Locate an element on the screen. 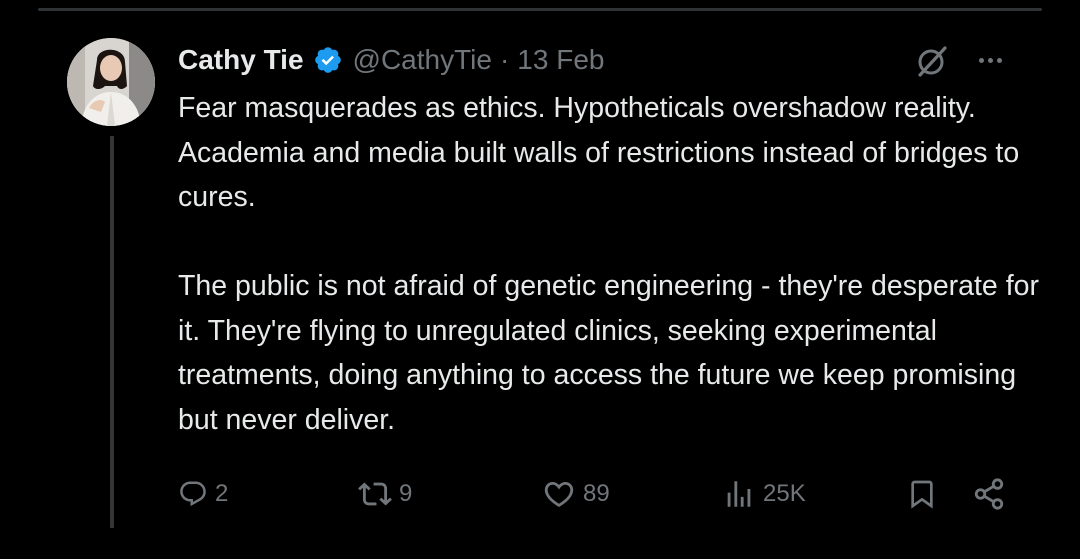  repost-button: 9 is located at coordinates (385, 494).